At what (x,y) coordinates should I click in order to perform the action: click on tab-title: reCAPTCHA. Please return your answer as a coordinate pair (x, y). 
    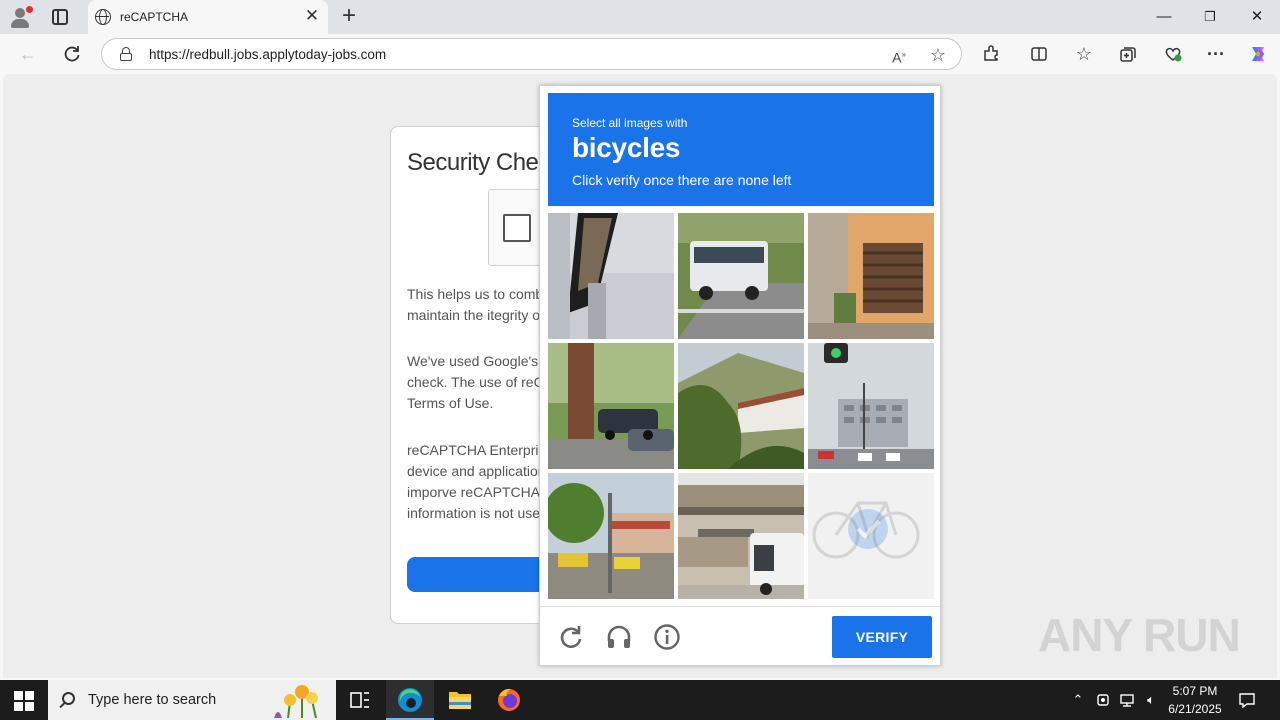
    Looking at the image, I should click on (154, 17).